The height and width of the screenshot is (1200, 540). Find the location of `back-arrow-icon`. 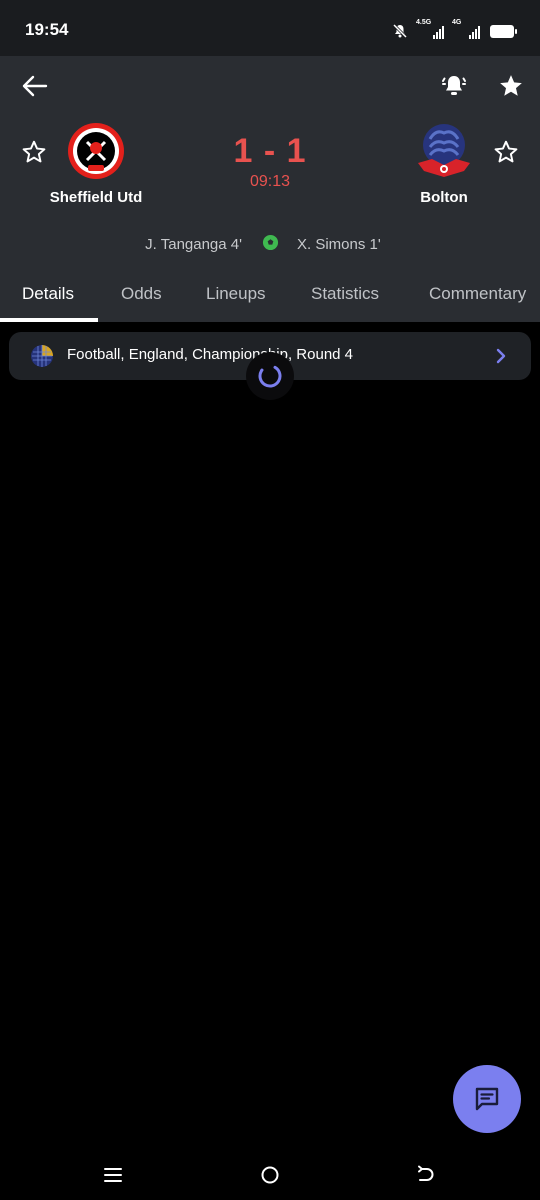

back-arrow-icon is located at coordinates (35, 86).